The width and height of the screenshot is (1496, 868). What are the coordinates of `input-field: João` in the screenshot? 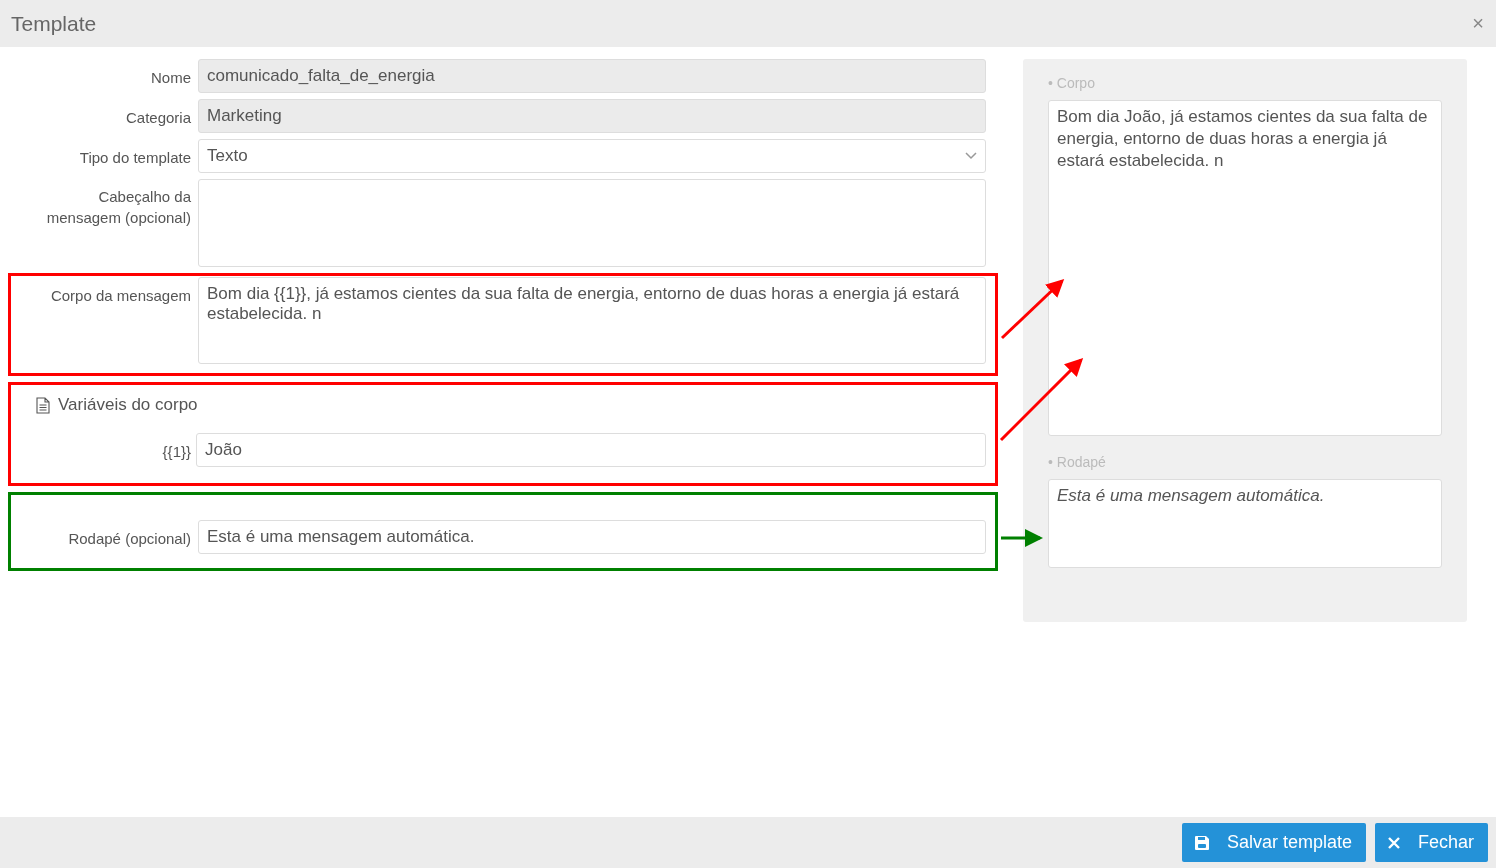 It's located at (591, 450).